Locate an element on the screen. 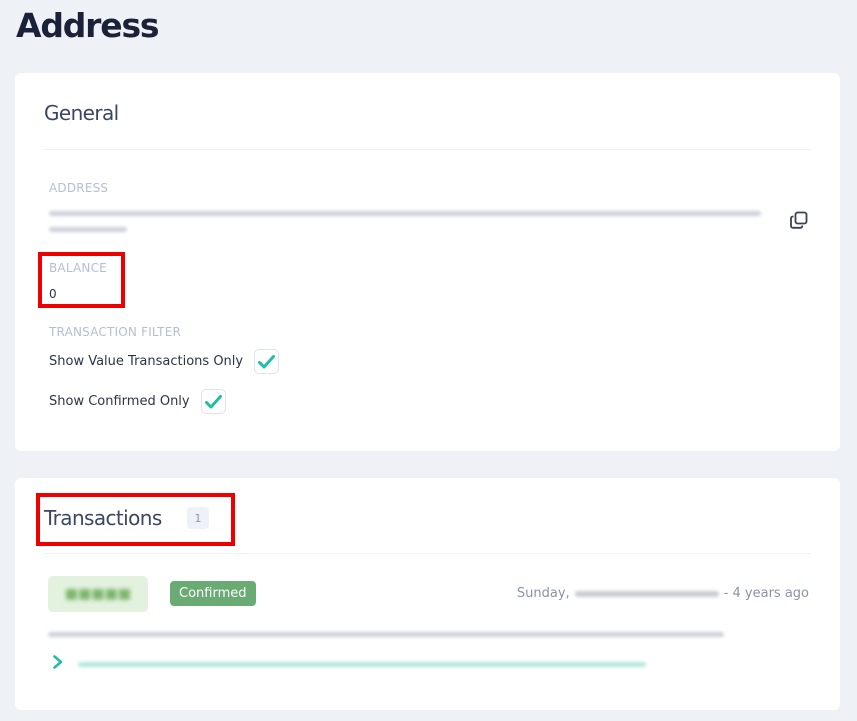 This screenshot has width=857, height=721. copy-icon is located at coordinates (799, 220).